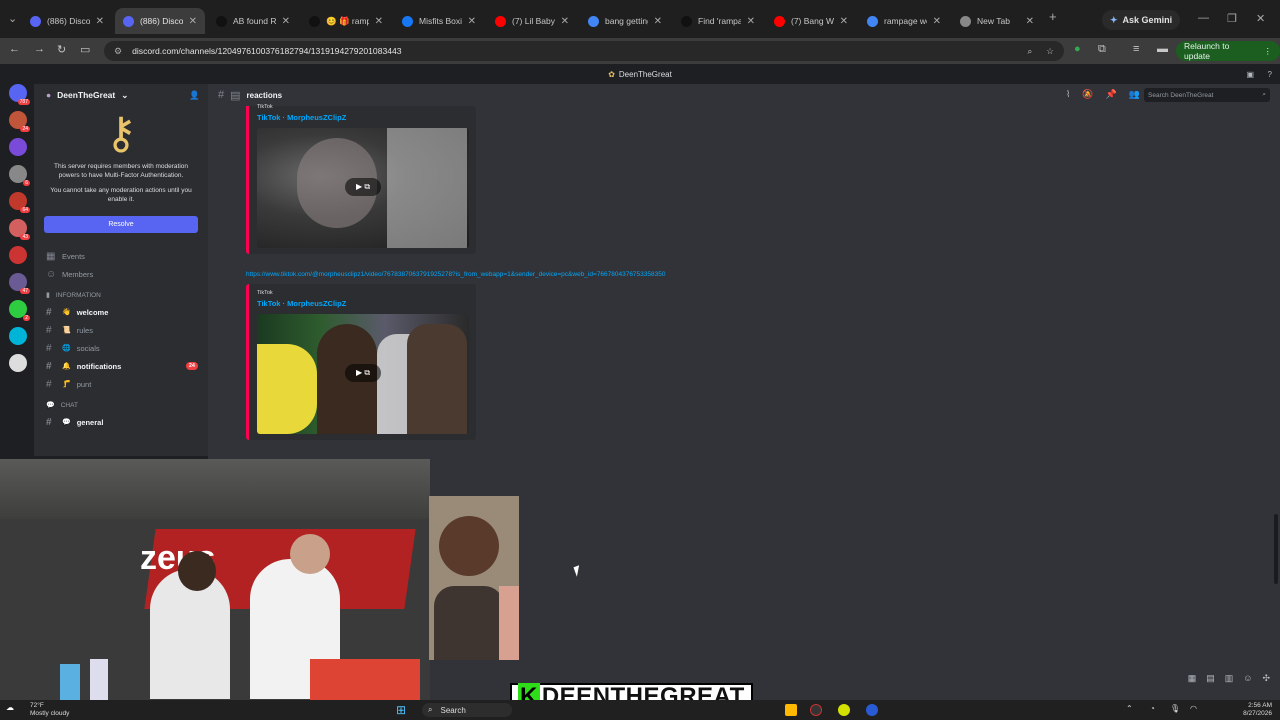 This screenshot has height=720, width=1280. What do you see at coordinates (121, 405) in the screenshot?
I see `category-chat: 💬 CHAT` at bounding box center [121, 405].